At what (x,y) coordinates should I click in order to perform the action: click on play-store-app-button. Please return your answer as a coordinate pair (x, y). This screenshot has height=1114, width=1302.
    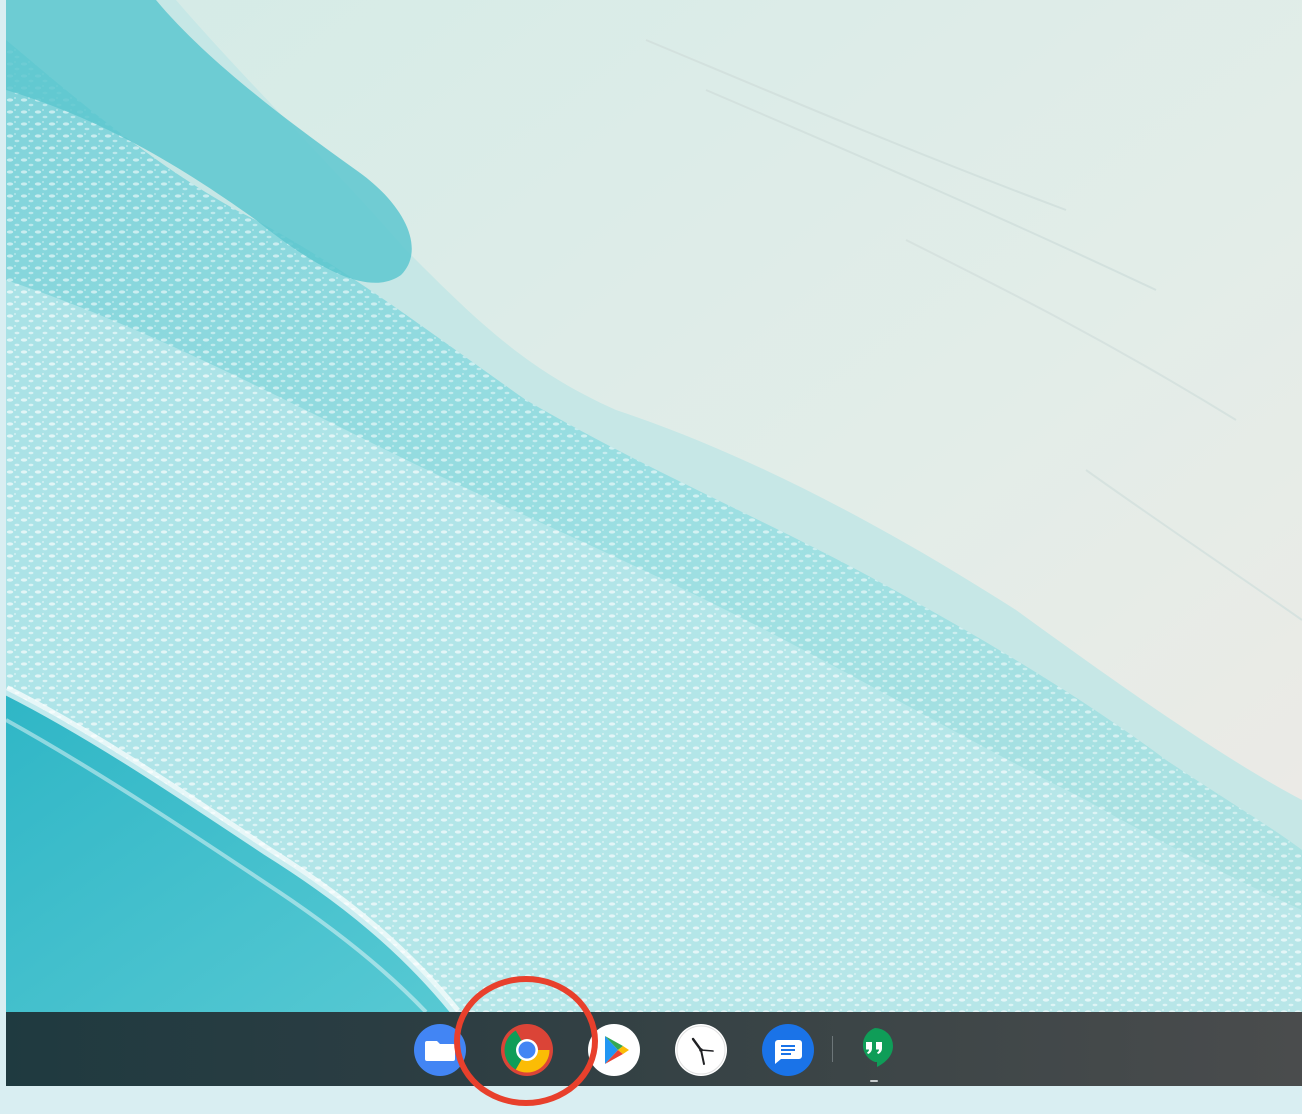
    Looking at the image, I should click on (614, 1050).